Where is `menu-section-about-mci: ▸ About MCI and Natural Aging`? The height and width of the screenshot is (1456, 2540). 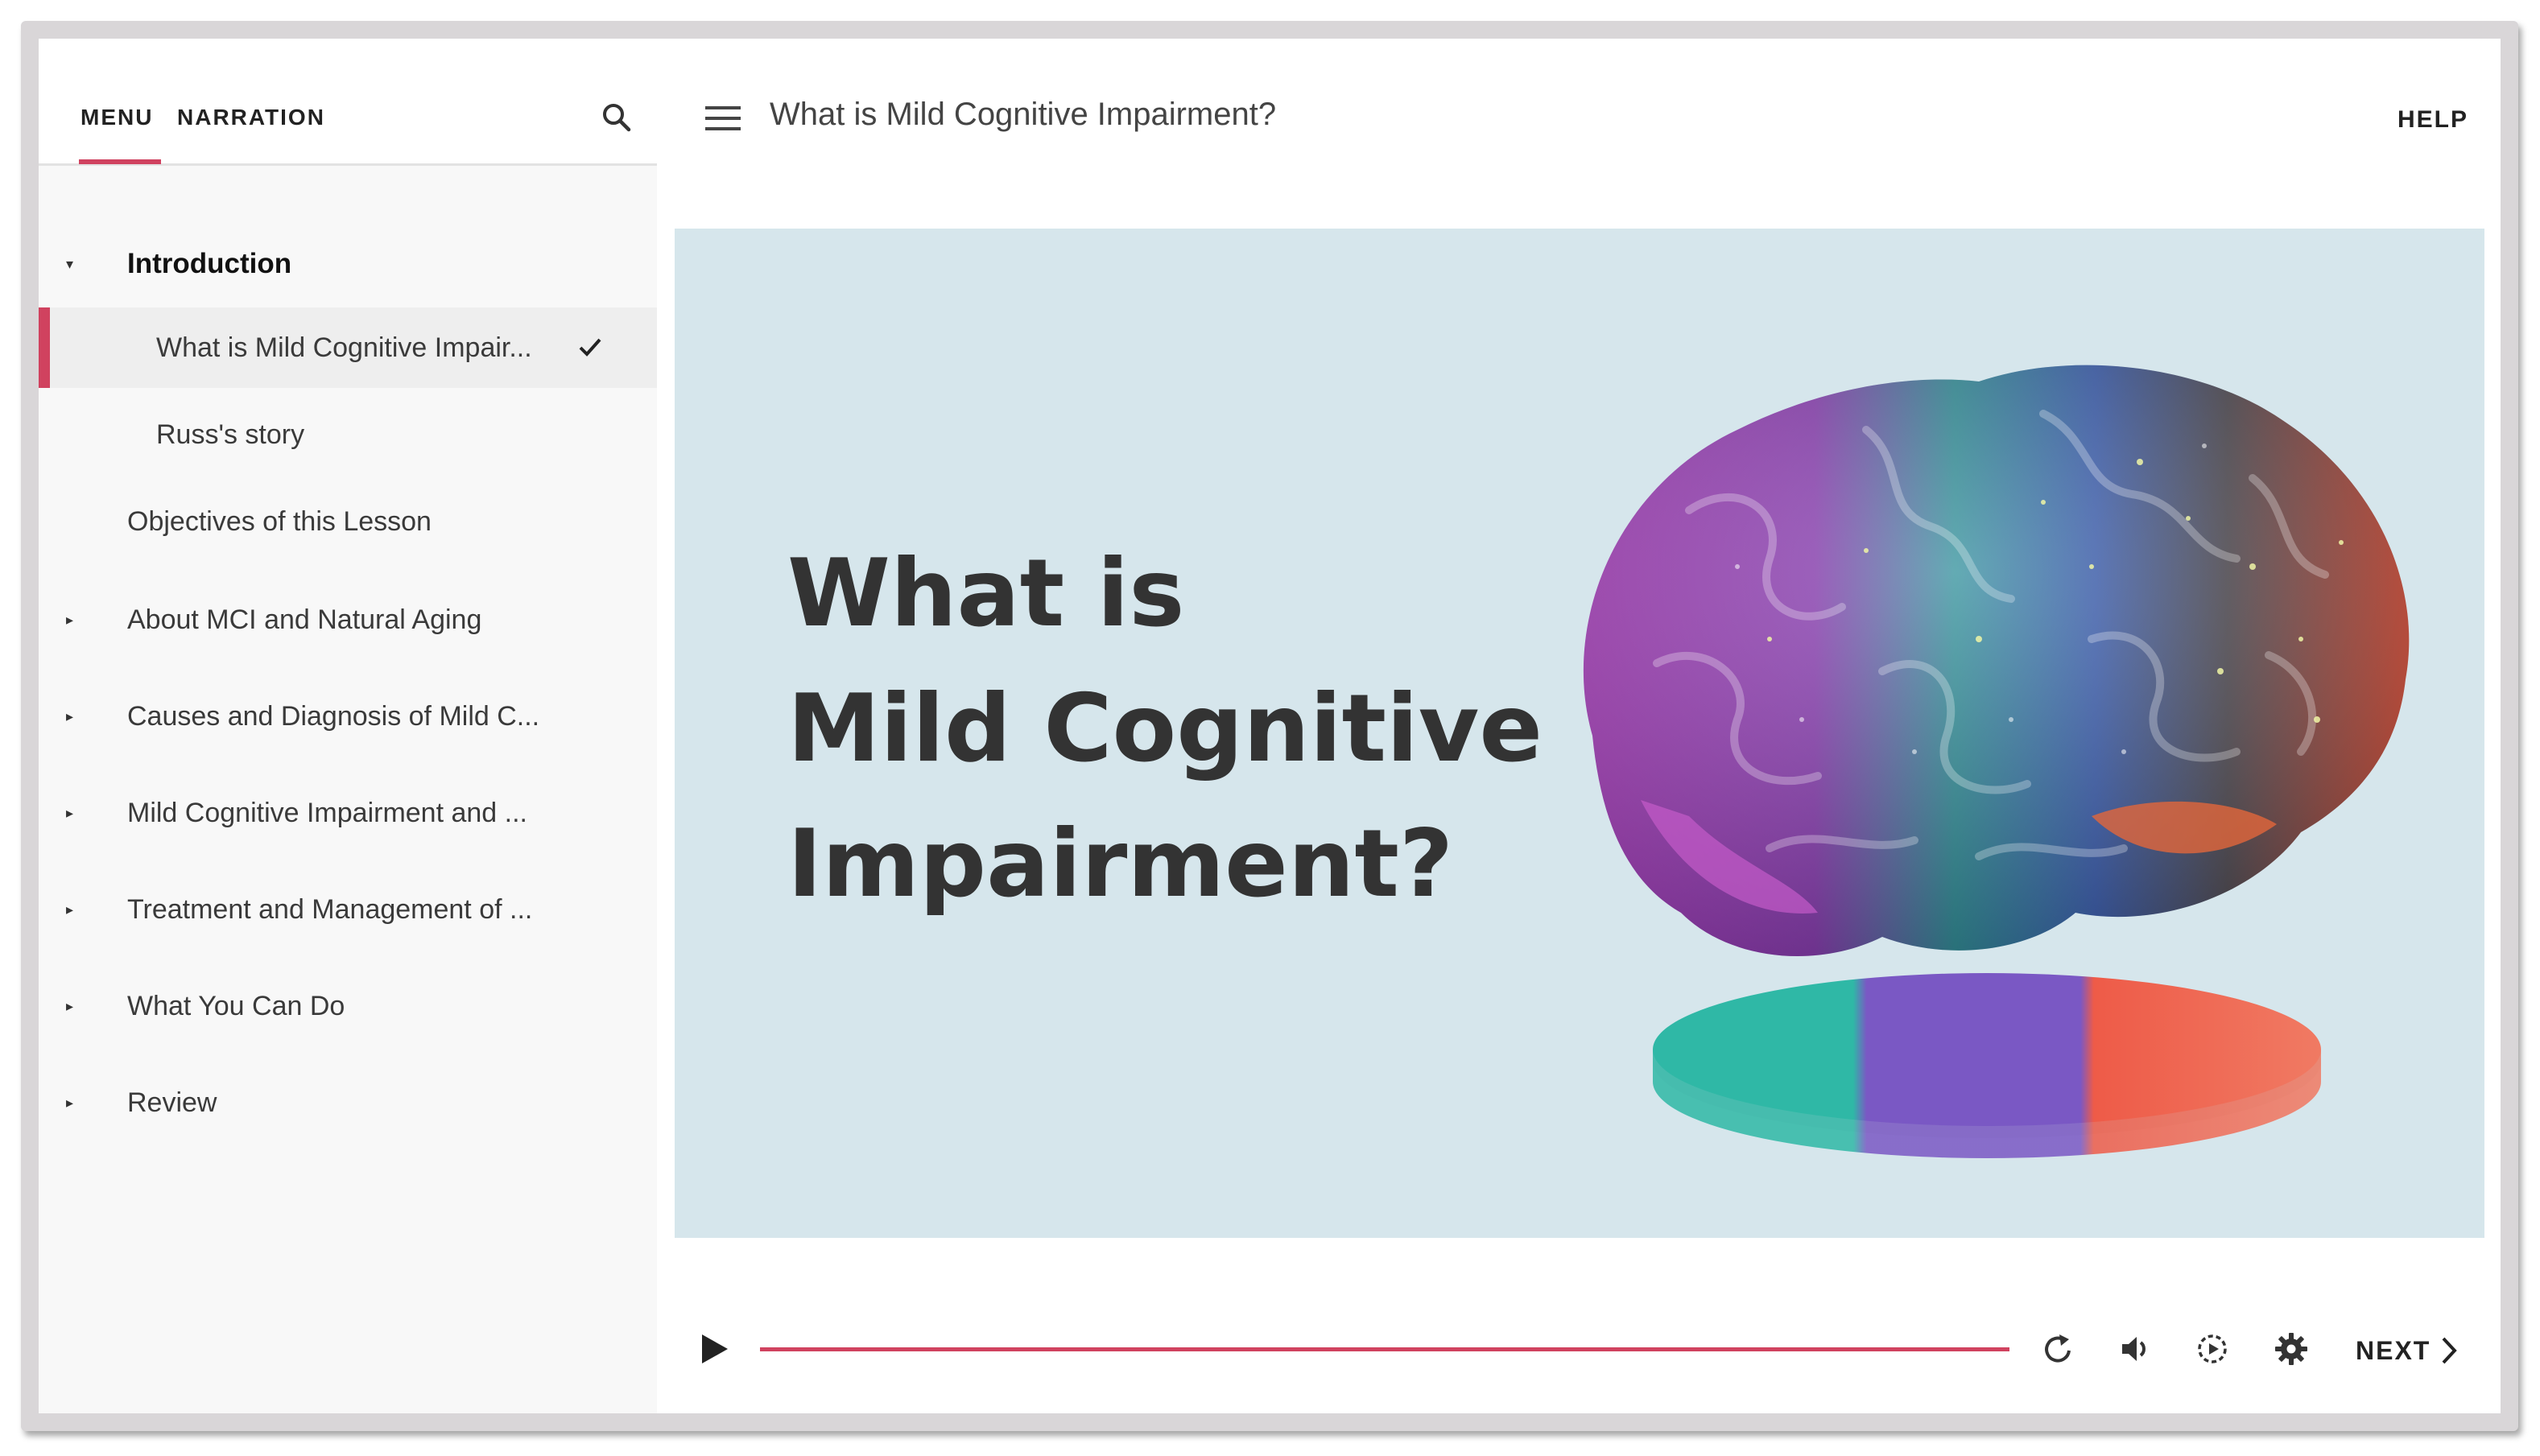
menu-section-about-mci: ▸ About MCI and Natural Aging is located at coordinates (348, 620).